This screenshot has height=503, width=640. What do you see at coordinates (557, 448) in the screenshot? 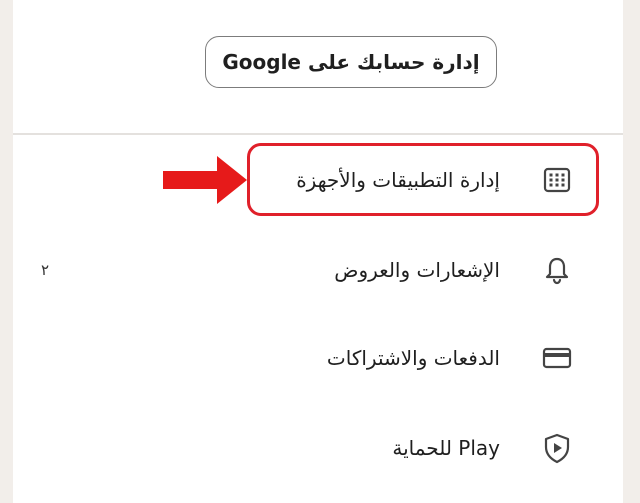
I see `play-protect-shield-icon` at bounding box center [557, 448].